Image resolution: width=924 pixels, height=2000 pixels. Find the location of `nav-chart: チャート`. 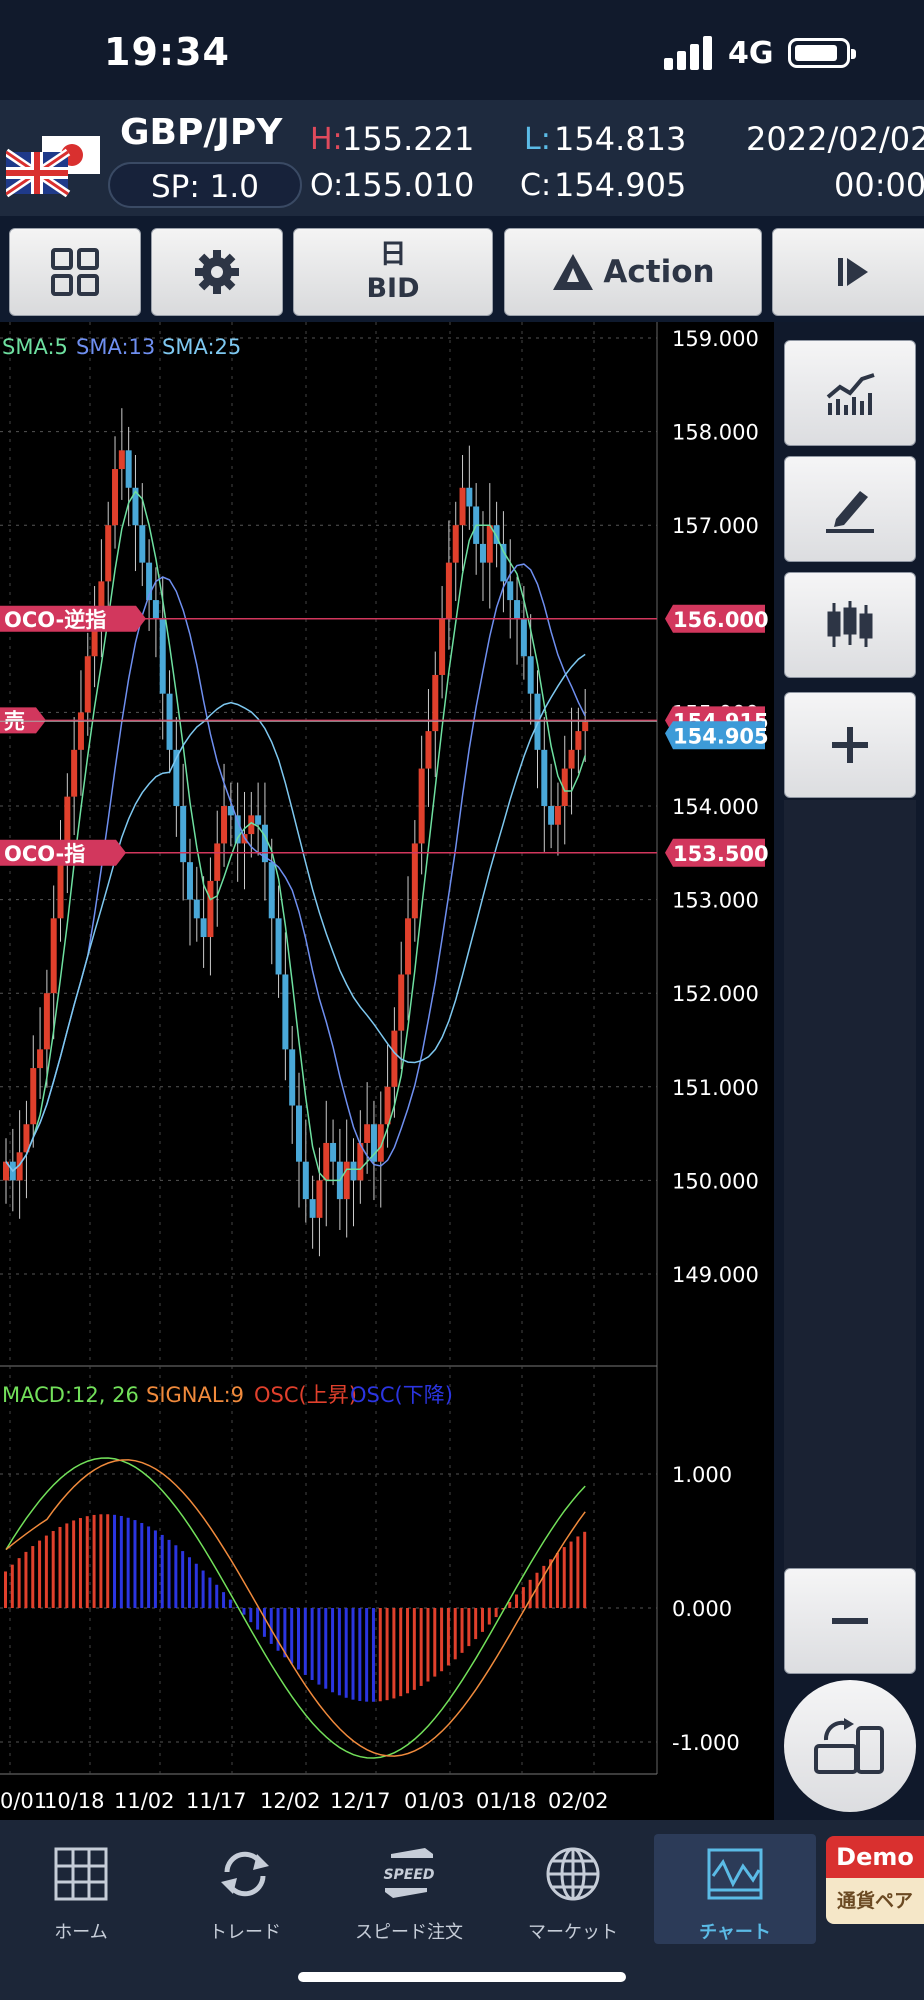

nav-chart: チャート is located at coordinates (735, 1889).